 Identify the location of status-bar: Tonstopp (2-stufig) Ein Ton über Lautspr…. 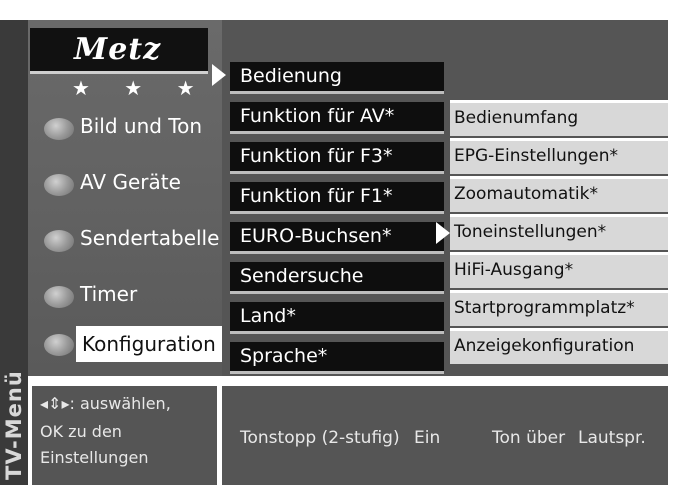
(445, 435).